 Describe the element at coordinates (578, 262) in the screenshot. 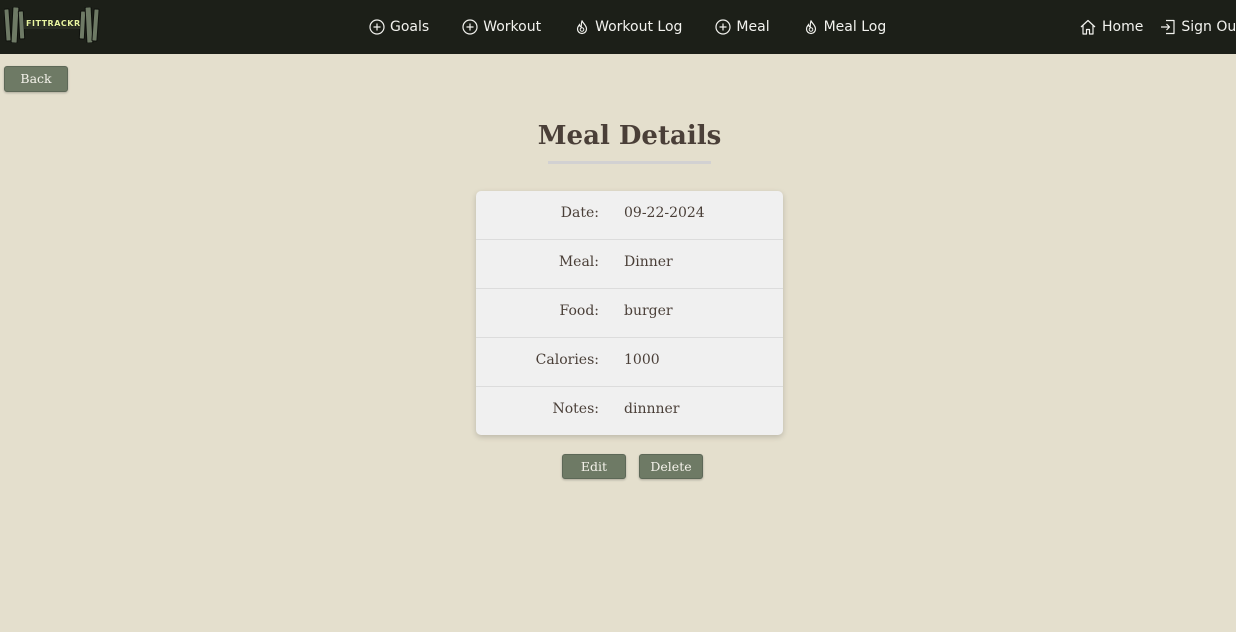

I see `detail-label: Meal:` at that location.